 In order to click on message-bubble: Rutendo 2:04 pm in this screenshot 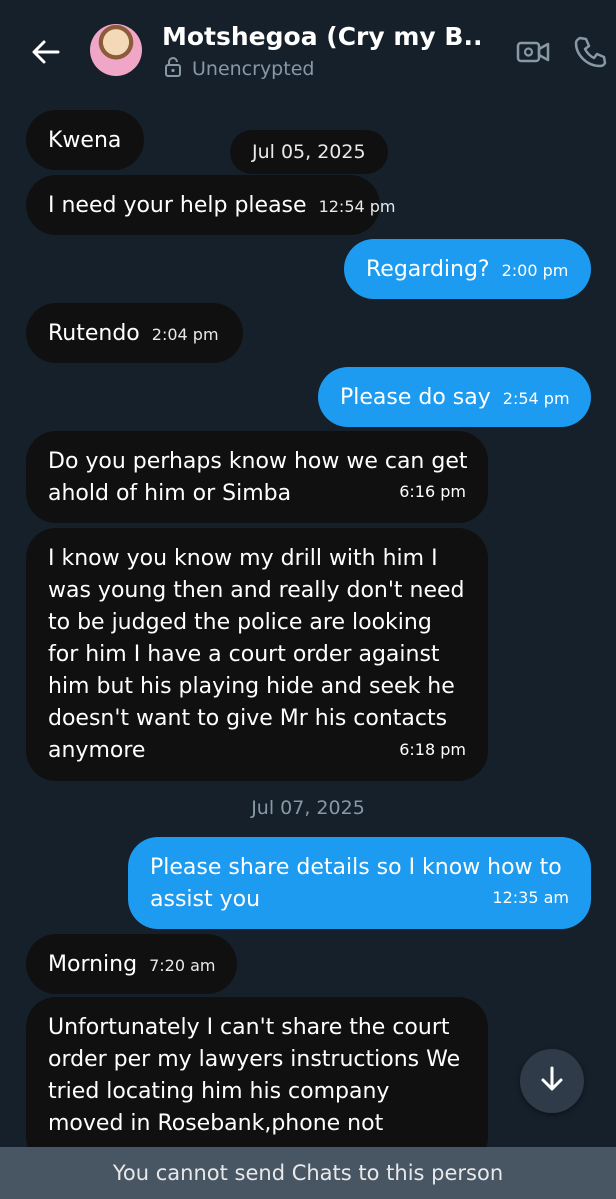, I will do `click(134, 333)`.